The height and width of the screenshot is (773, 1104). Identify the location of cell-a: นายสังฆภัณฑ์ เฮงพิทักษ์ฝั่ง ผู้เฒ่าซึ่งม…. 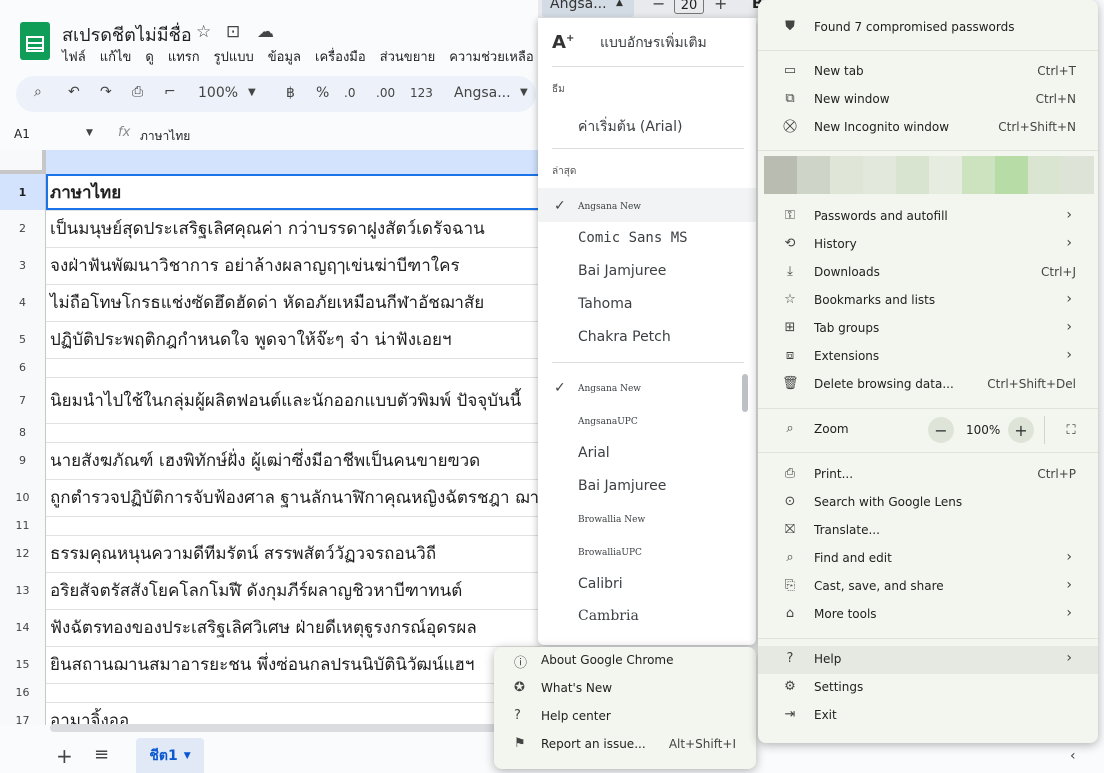
(265, 460).